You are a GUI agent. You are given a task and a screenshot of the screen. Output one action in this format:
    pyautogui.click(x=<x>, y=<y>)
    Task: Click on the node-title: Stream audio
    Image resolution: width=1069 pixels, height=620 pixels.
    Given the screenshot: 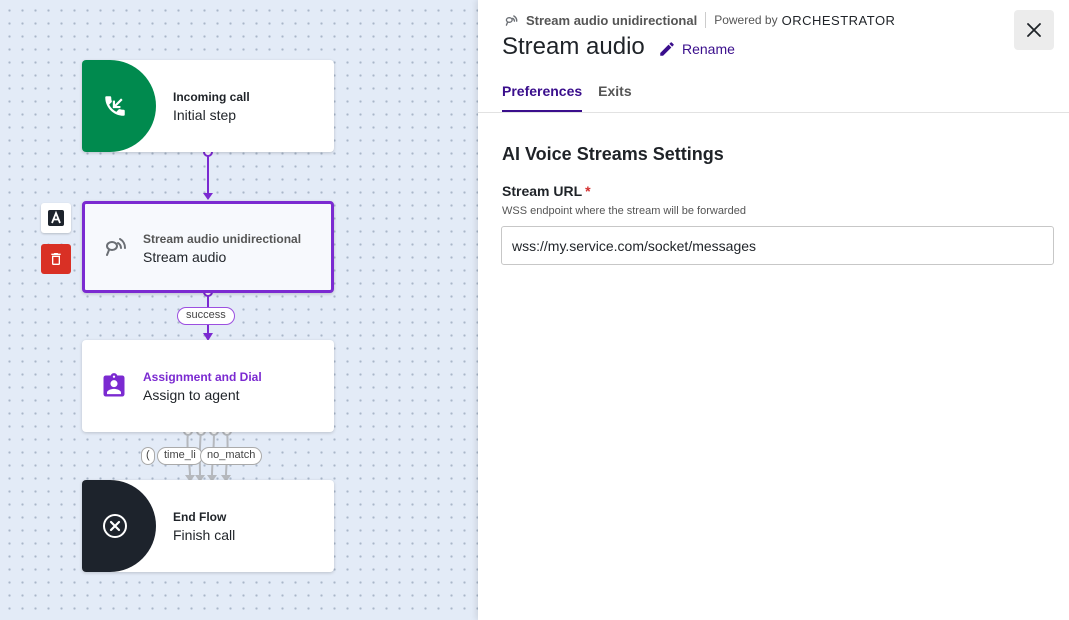 What is the action you would take?
    pyautogui.click(x=185, y=257)
    